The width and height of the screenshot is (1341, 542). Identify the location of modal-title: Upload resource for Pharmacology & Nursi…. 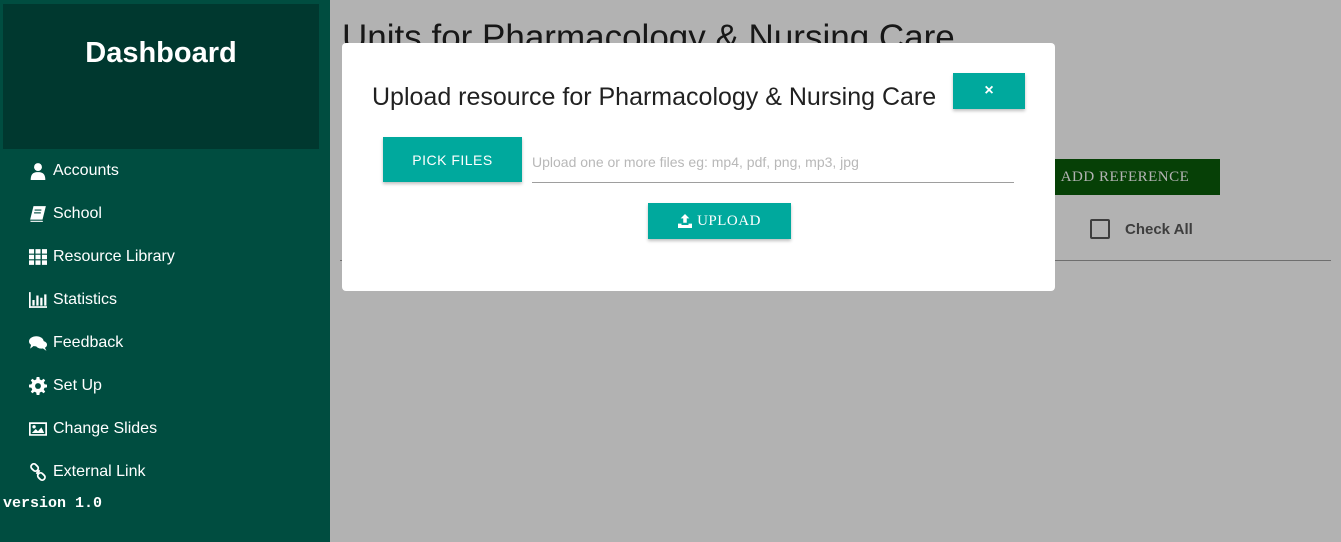
(654, 97).